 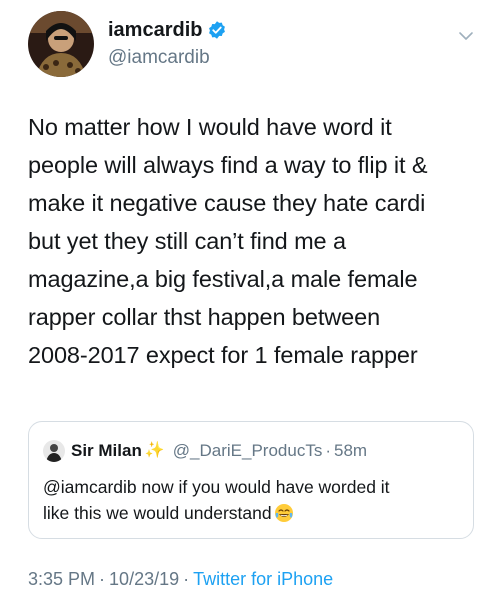 What do you see at coordinates (144, 579) in the screenshot?
I see `tweet-date: 10/23/19` at bounding box center [144, 579].